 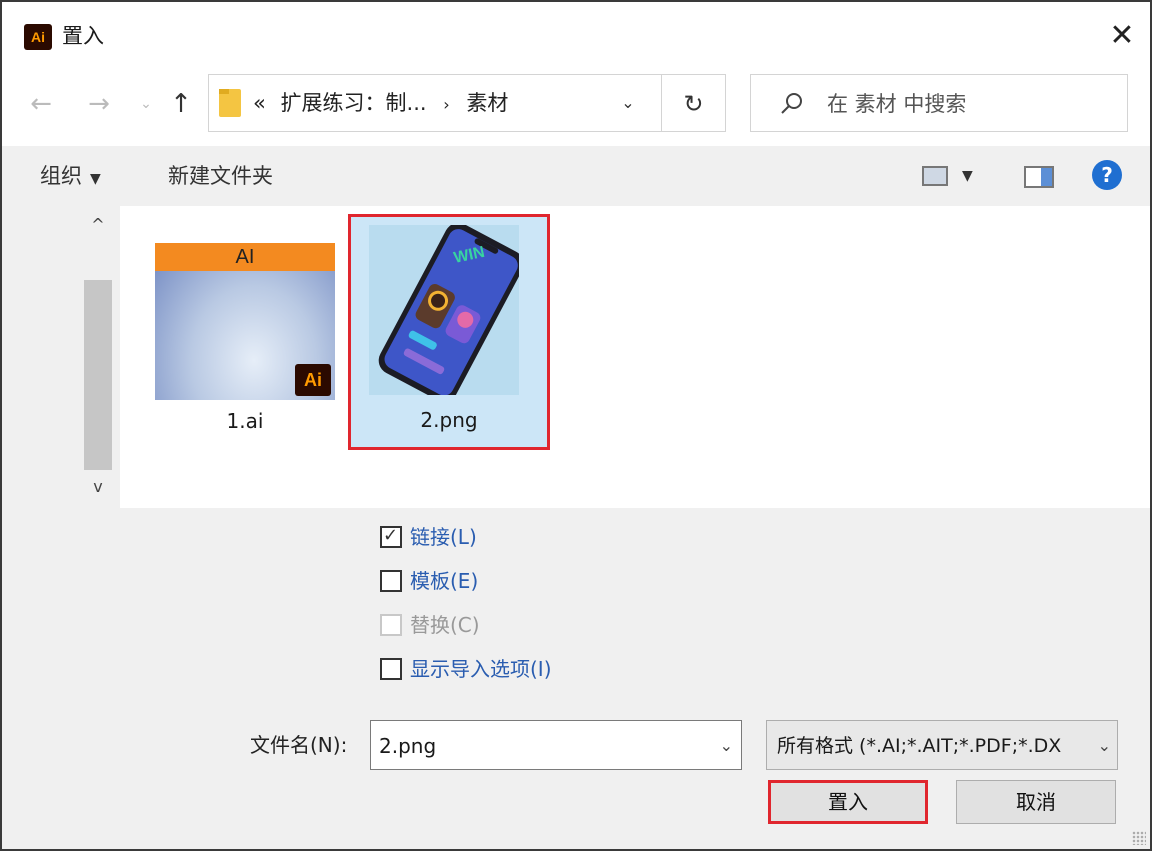 I want to click on breadcrumb: « 扩展练习：制... › 素材, so click(x=380, y=104).